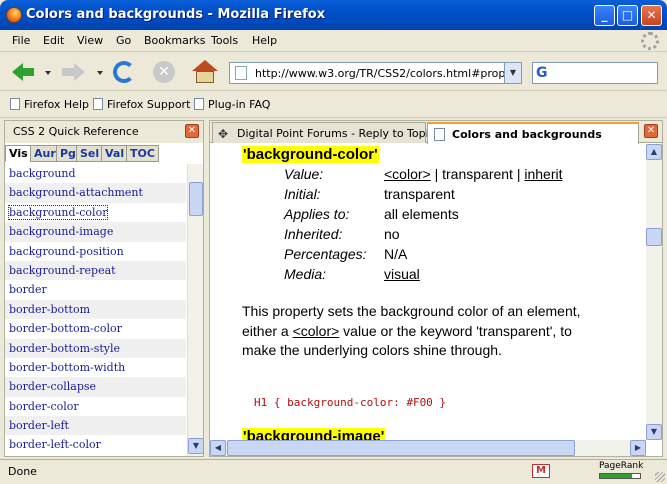  What do you see at coordinates (604, 15) in the screenshot?
I see `minimize-button: _` at bounding box center [604, 15].